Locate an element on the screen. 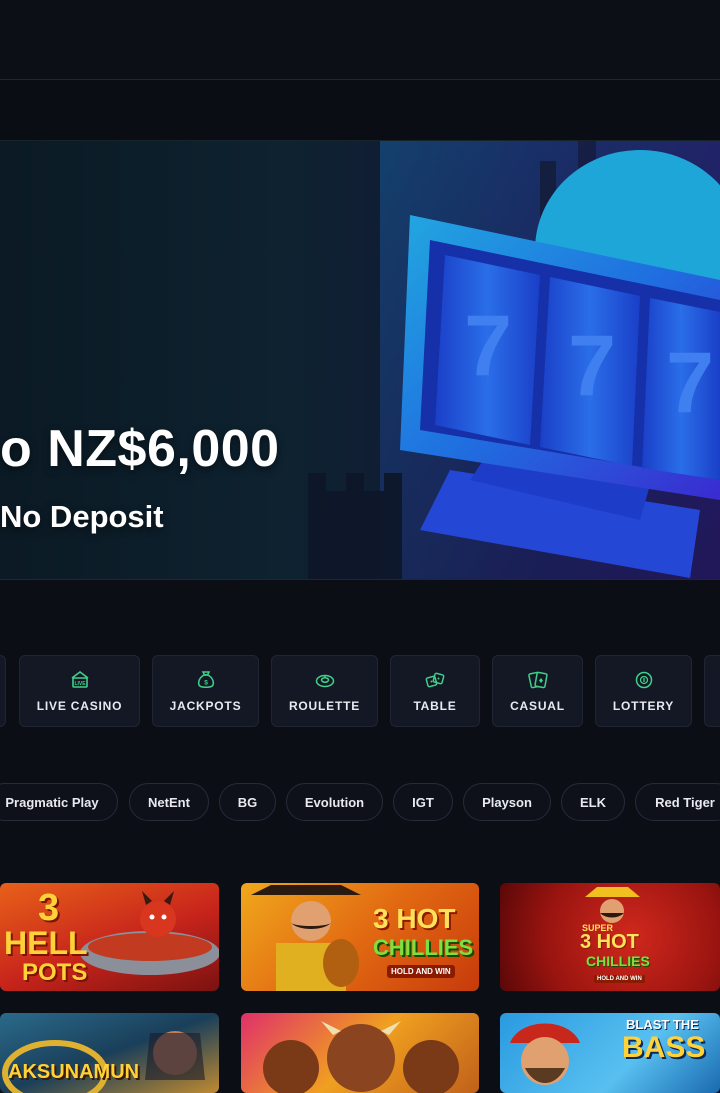  sub-navigation-bar is located at coordinates (360, 110).